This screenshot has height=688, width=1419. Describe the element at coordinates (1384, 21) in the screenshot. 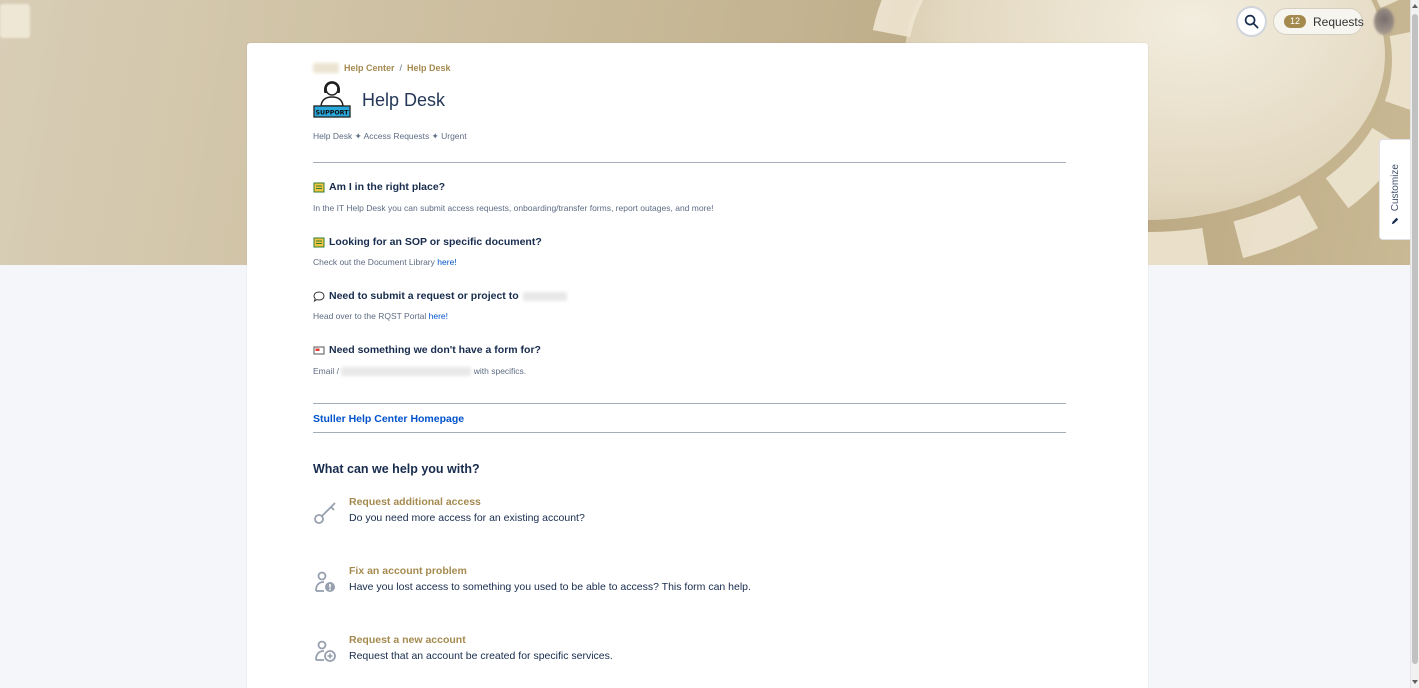

I see `avatar` at that location.